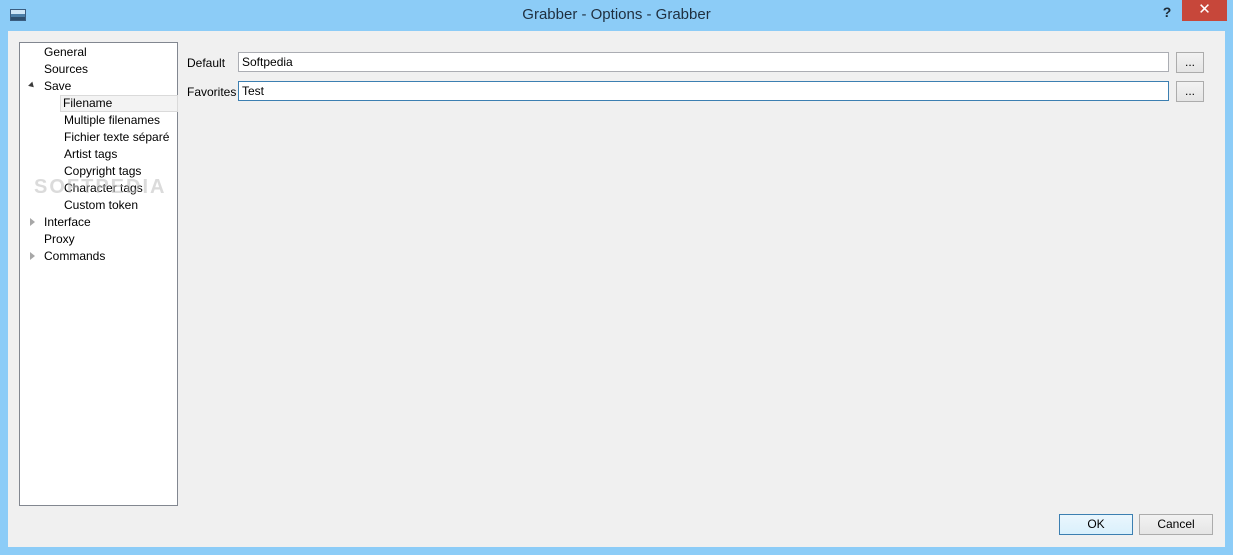  Describe the element at coordinates (90, 154) in the screenshot. I see `tree-item-artist-tags: Artist tags` at that location.